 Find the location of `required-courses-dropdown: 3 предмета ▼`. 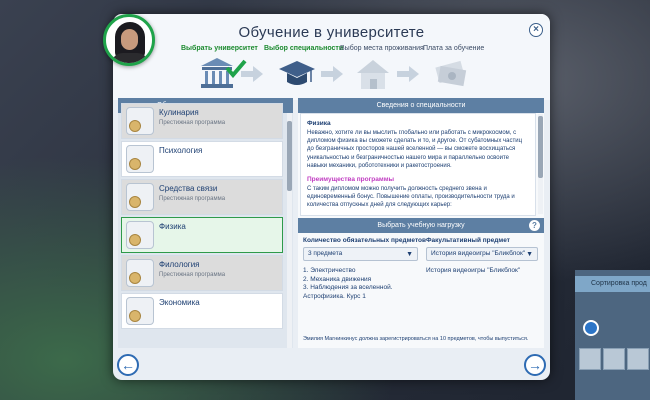

required-courses-dropdown: 3 предмета ▼ is located at coordinates (360, 254).